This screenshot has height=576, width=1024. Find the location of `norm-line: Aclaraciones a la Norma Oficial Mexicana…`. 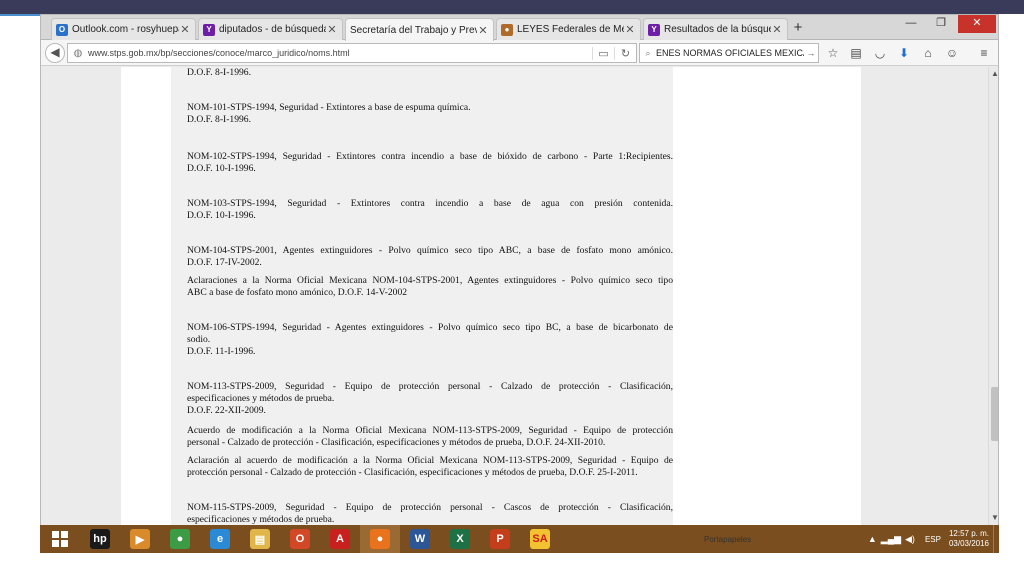

norm-line: Aclaraciones a la Norma Oficial Mexicana… is located at coordinates (430, 280).